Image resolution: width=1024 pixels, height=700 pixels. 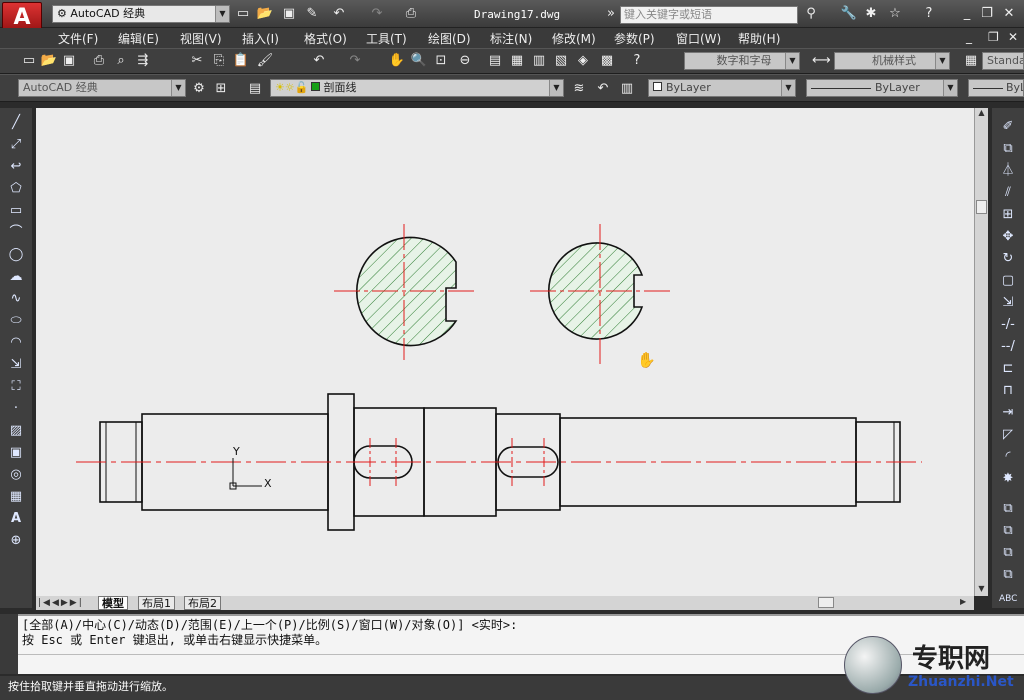 What do you see at coordinates (201, 38) in the screenshot?
I see `menu-view: 视图(V)` at bounding box center [201, 38].